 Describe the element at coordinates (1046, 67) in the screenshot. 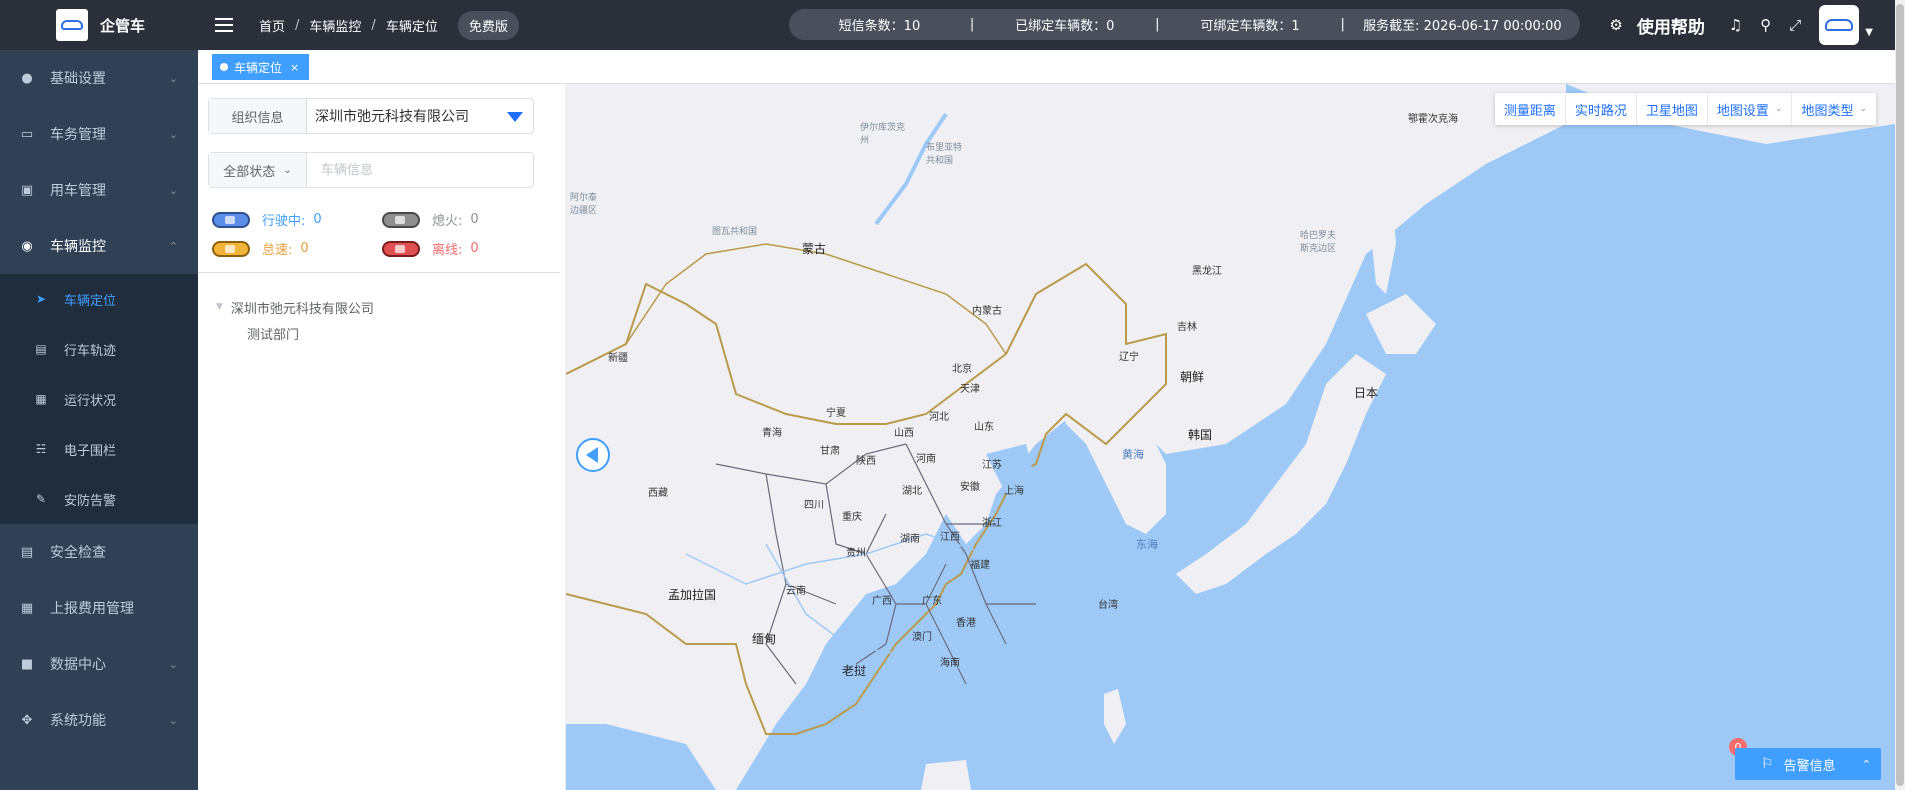

I see `tags-view: 车辆定位 ×` at that location.